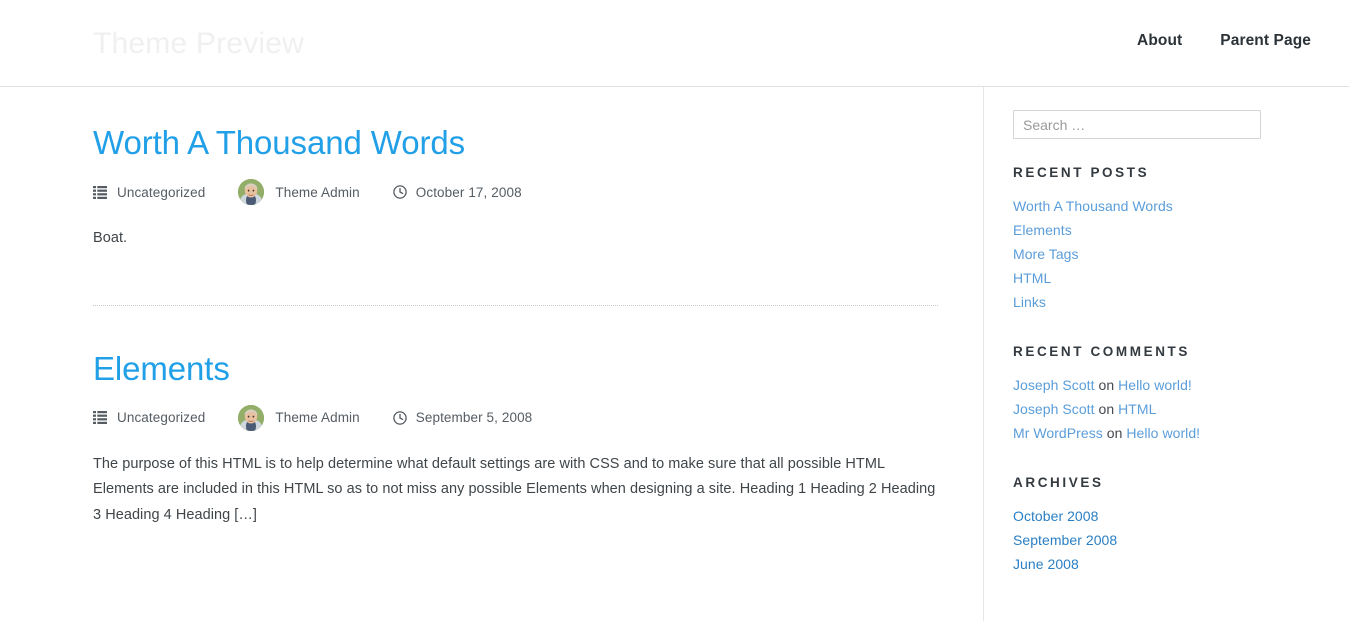  What do you see at coordinates (1081, 172) in the screenshot?
I see `widget-title: Recent Posts` at bounding box center [1081, 172].